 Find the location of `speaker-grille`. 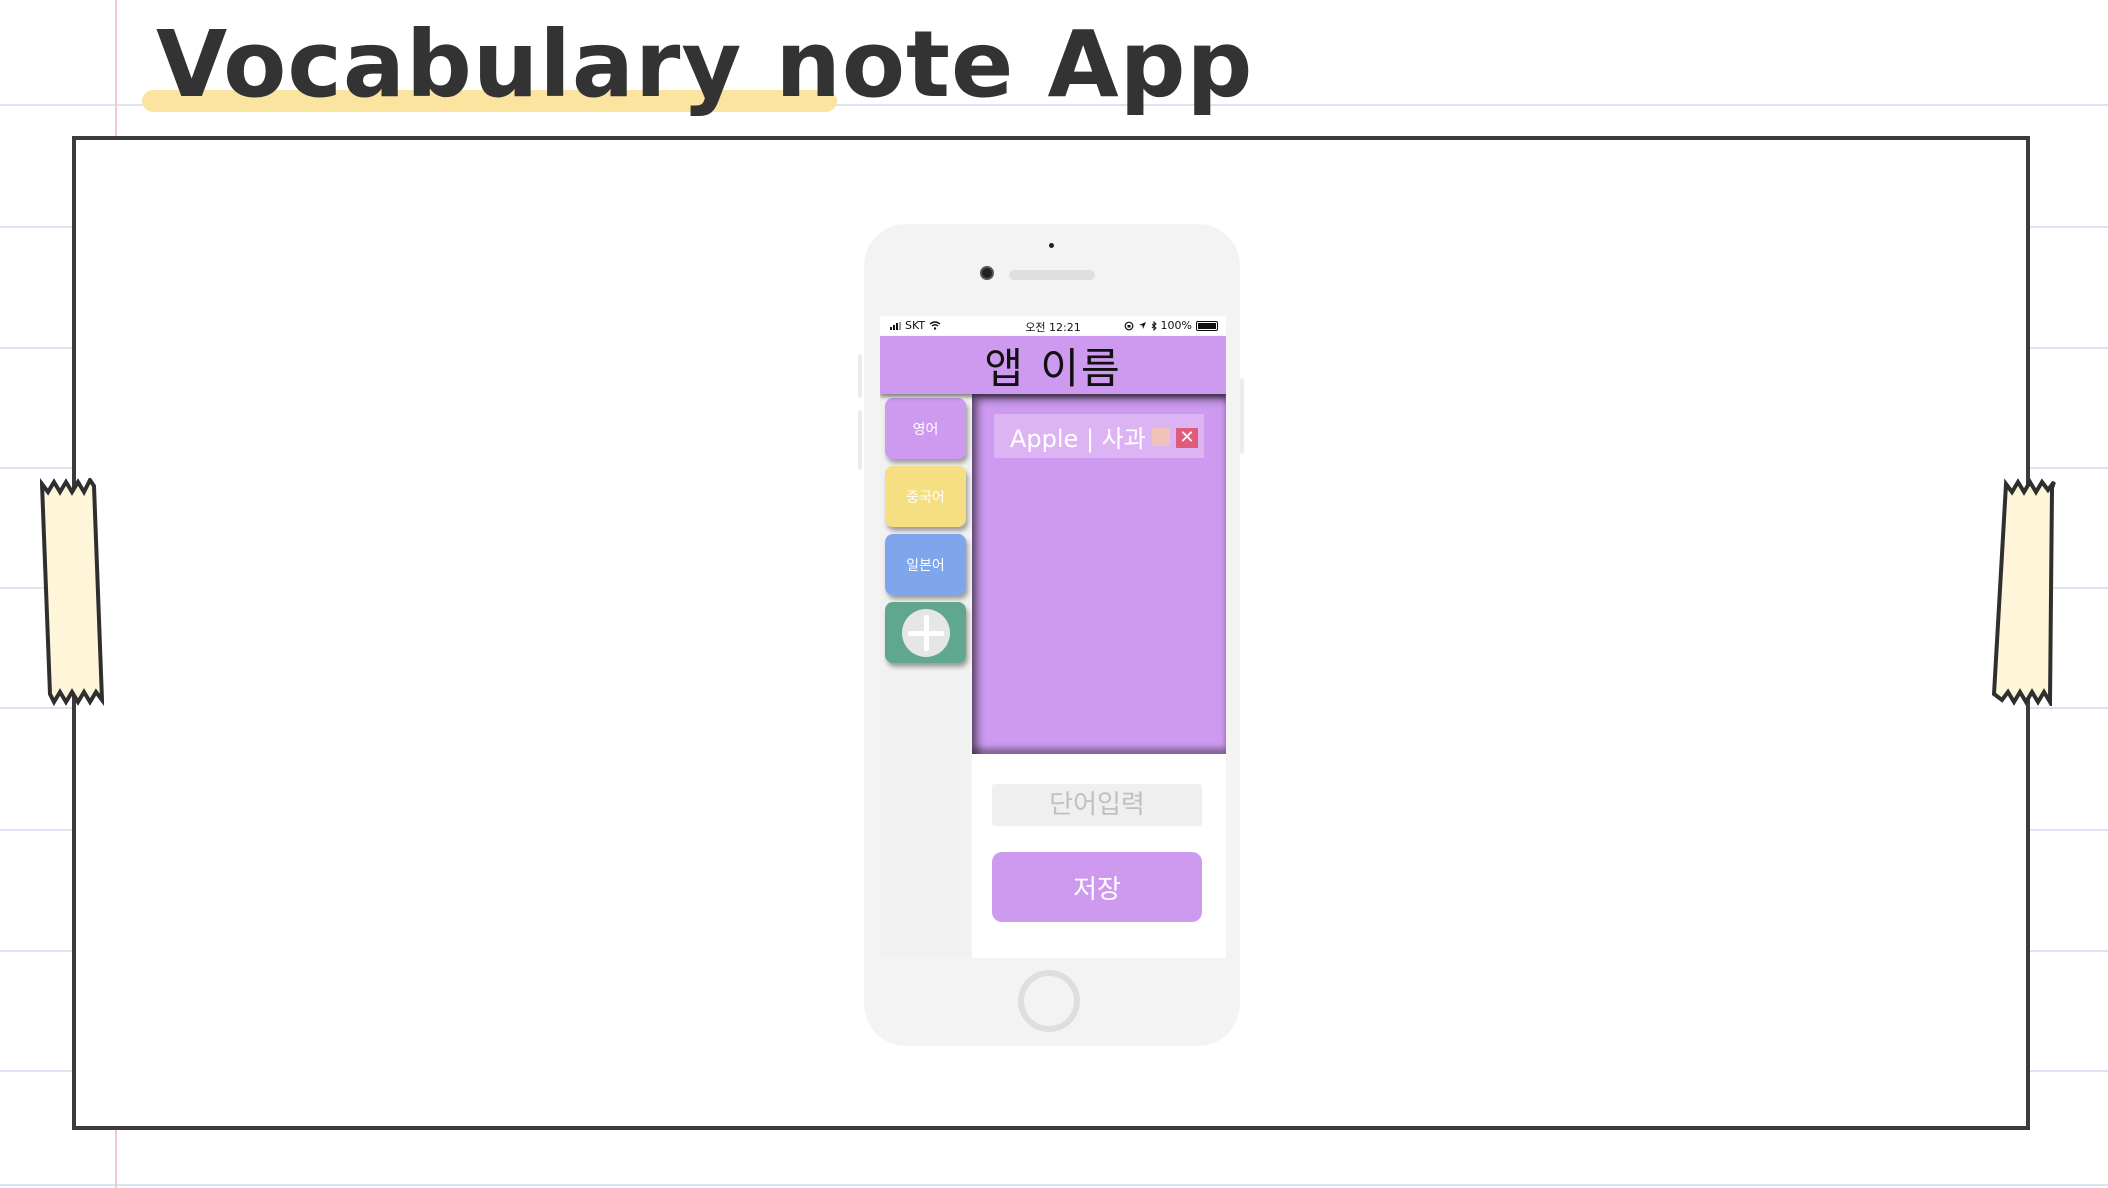

speaker-grille is located at coordinates (1052, 275).